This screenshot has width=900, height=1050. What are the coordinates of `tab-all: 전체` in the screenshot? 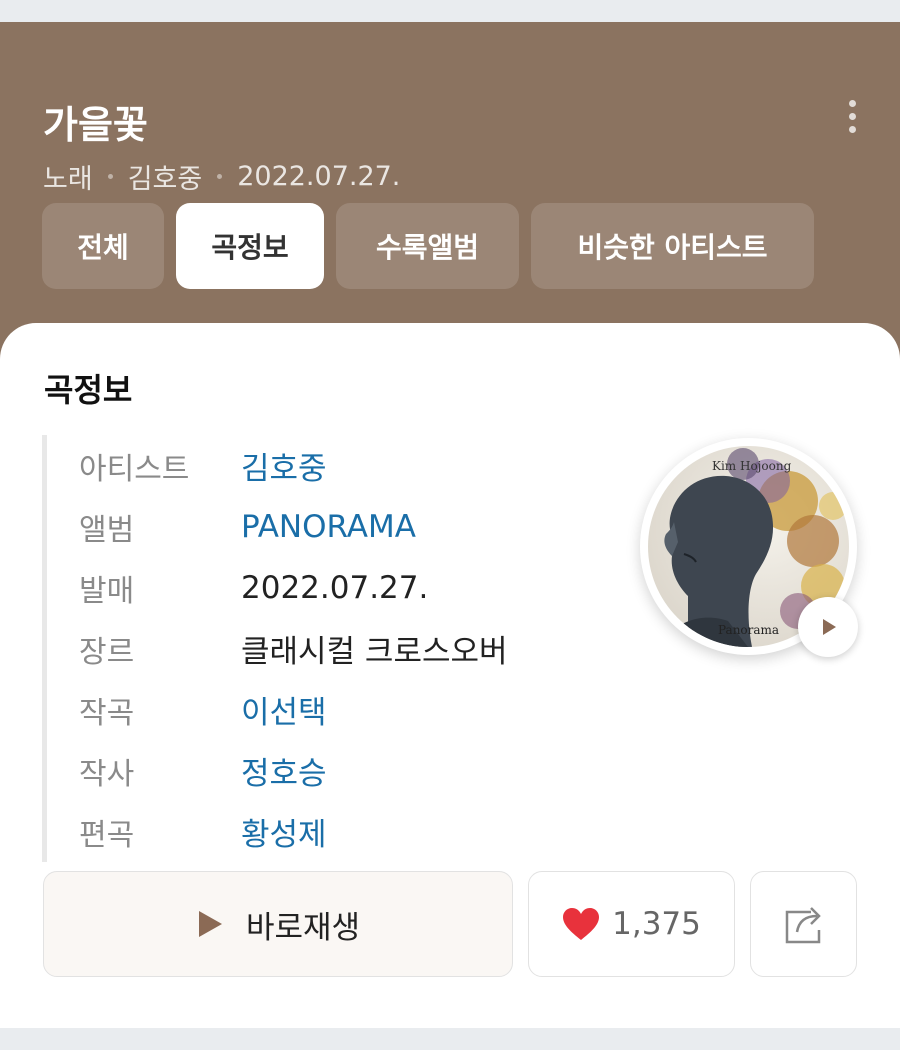 It's located at (103, 246).